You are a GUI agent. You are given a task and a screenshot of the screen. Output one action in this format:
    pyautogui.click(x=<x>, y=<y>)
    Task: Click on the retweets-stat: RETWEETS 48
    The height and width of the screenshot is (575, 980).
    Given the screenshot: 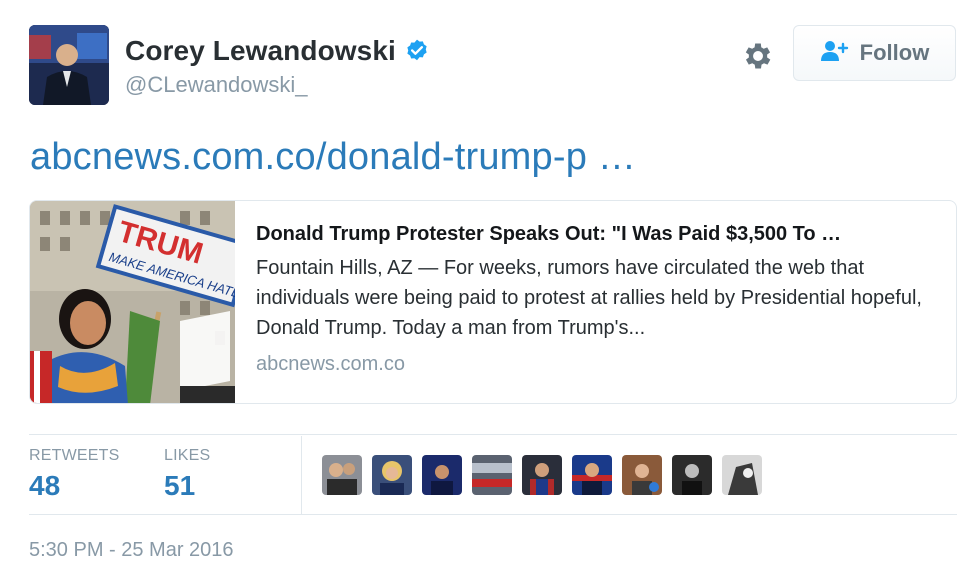 What is the action you would take?
    pyautogui.click(x=74, y=474)
    